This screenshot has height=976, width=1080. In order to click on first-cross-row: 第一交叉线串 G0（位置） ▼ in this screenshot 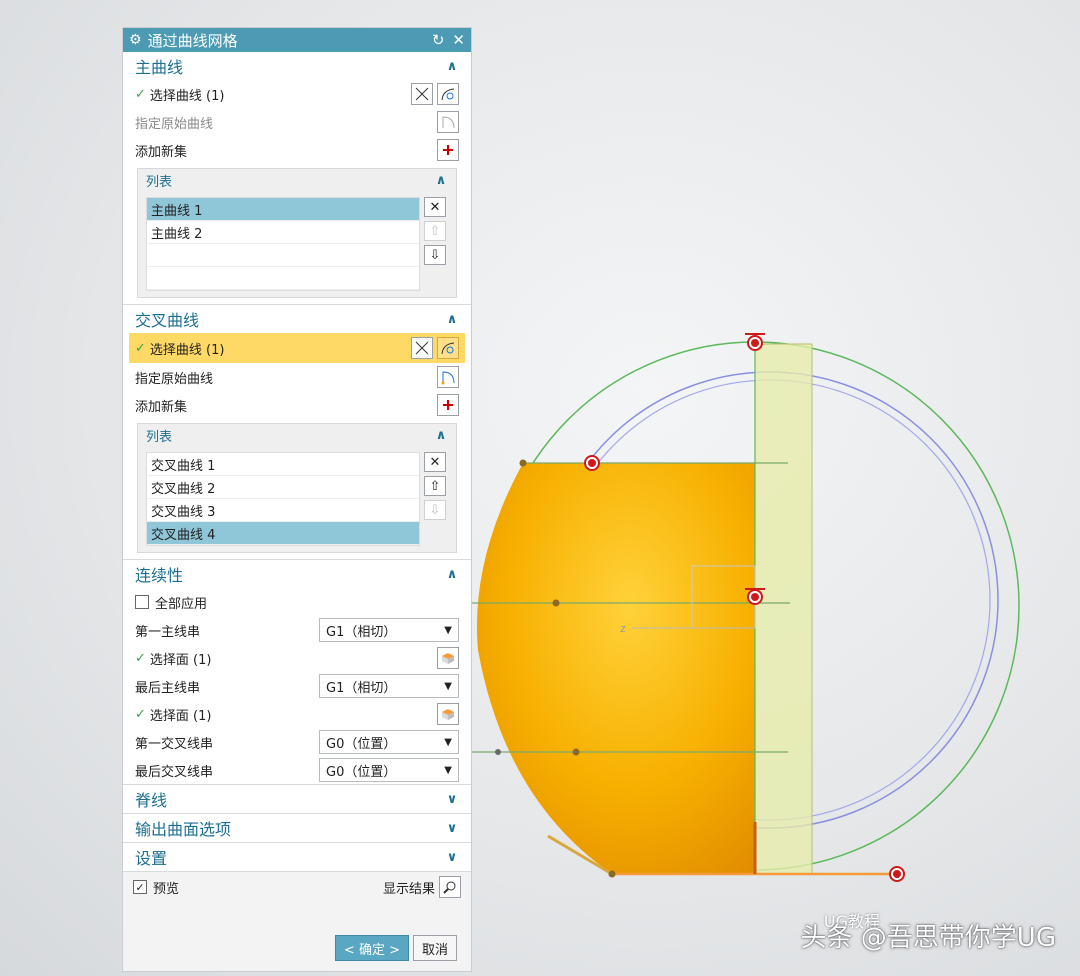, I will do `click(297, 742)`.